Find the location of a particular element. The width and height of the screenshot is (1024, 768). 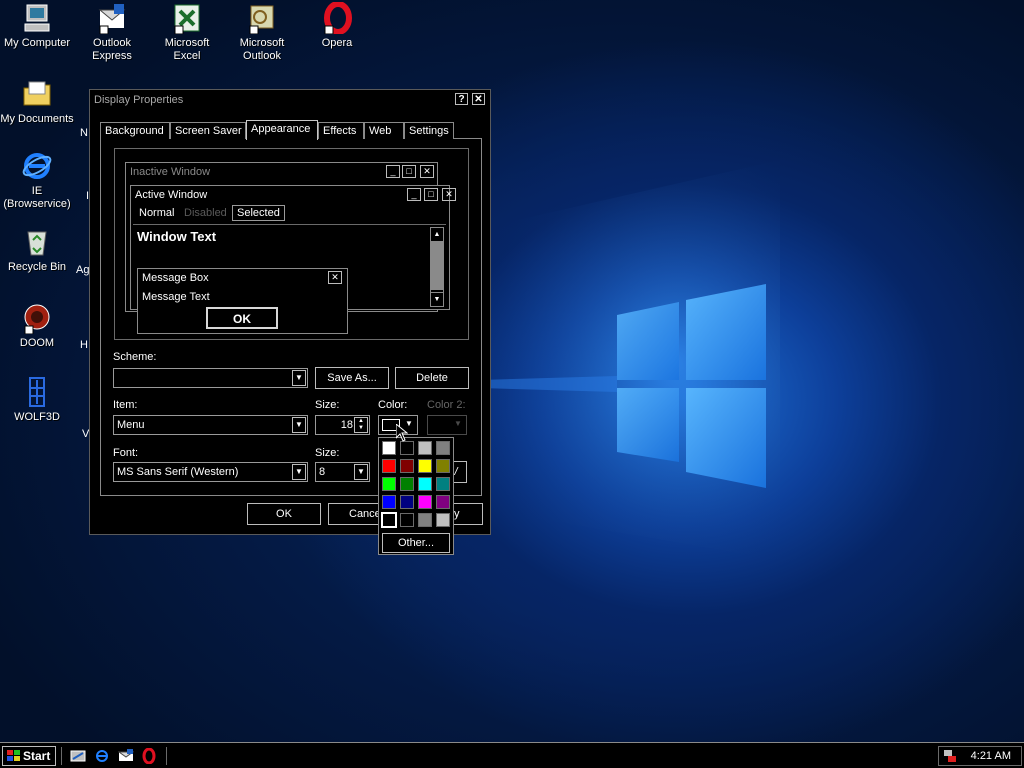

tab-background: Background is located at coordinates (135, 130).